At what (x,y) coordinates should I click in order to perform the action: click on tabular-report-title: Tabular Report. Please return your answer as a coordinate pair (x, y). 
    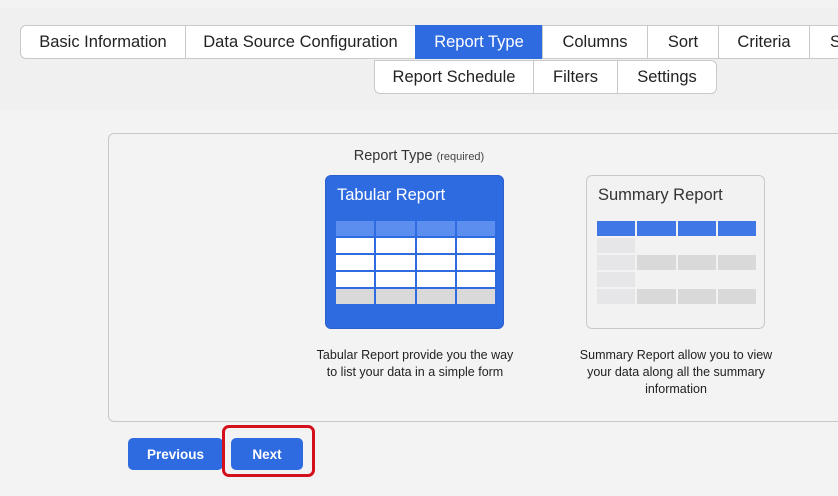
    Looking at the image, I should click on (391, 195).